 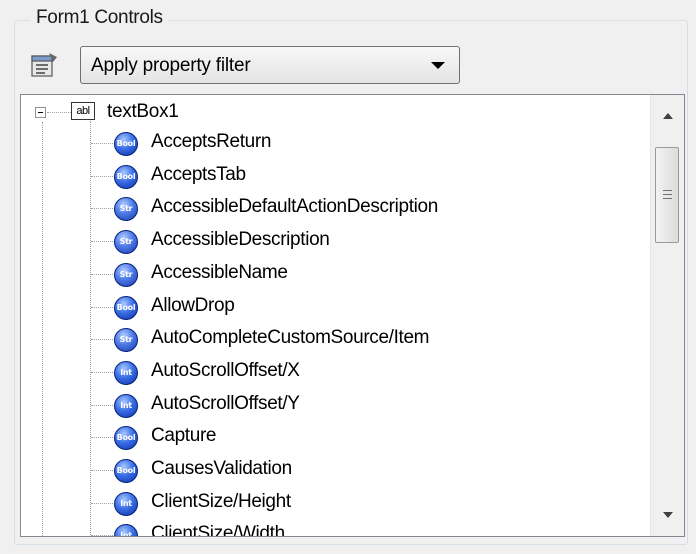 I want to click on tree-item: Int AutoScrollOffset/X, so click(x=331, y=372).